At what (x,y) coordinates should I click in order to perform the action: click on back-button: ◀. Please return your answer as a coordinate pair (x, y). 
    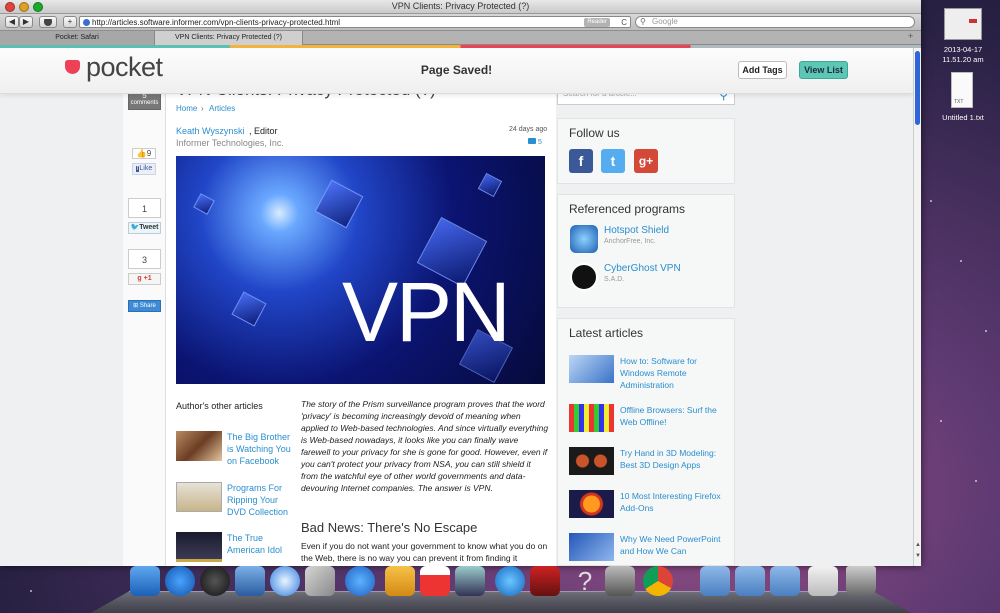
    Looking at the image, I should click on (12, 22).